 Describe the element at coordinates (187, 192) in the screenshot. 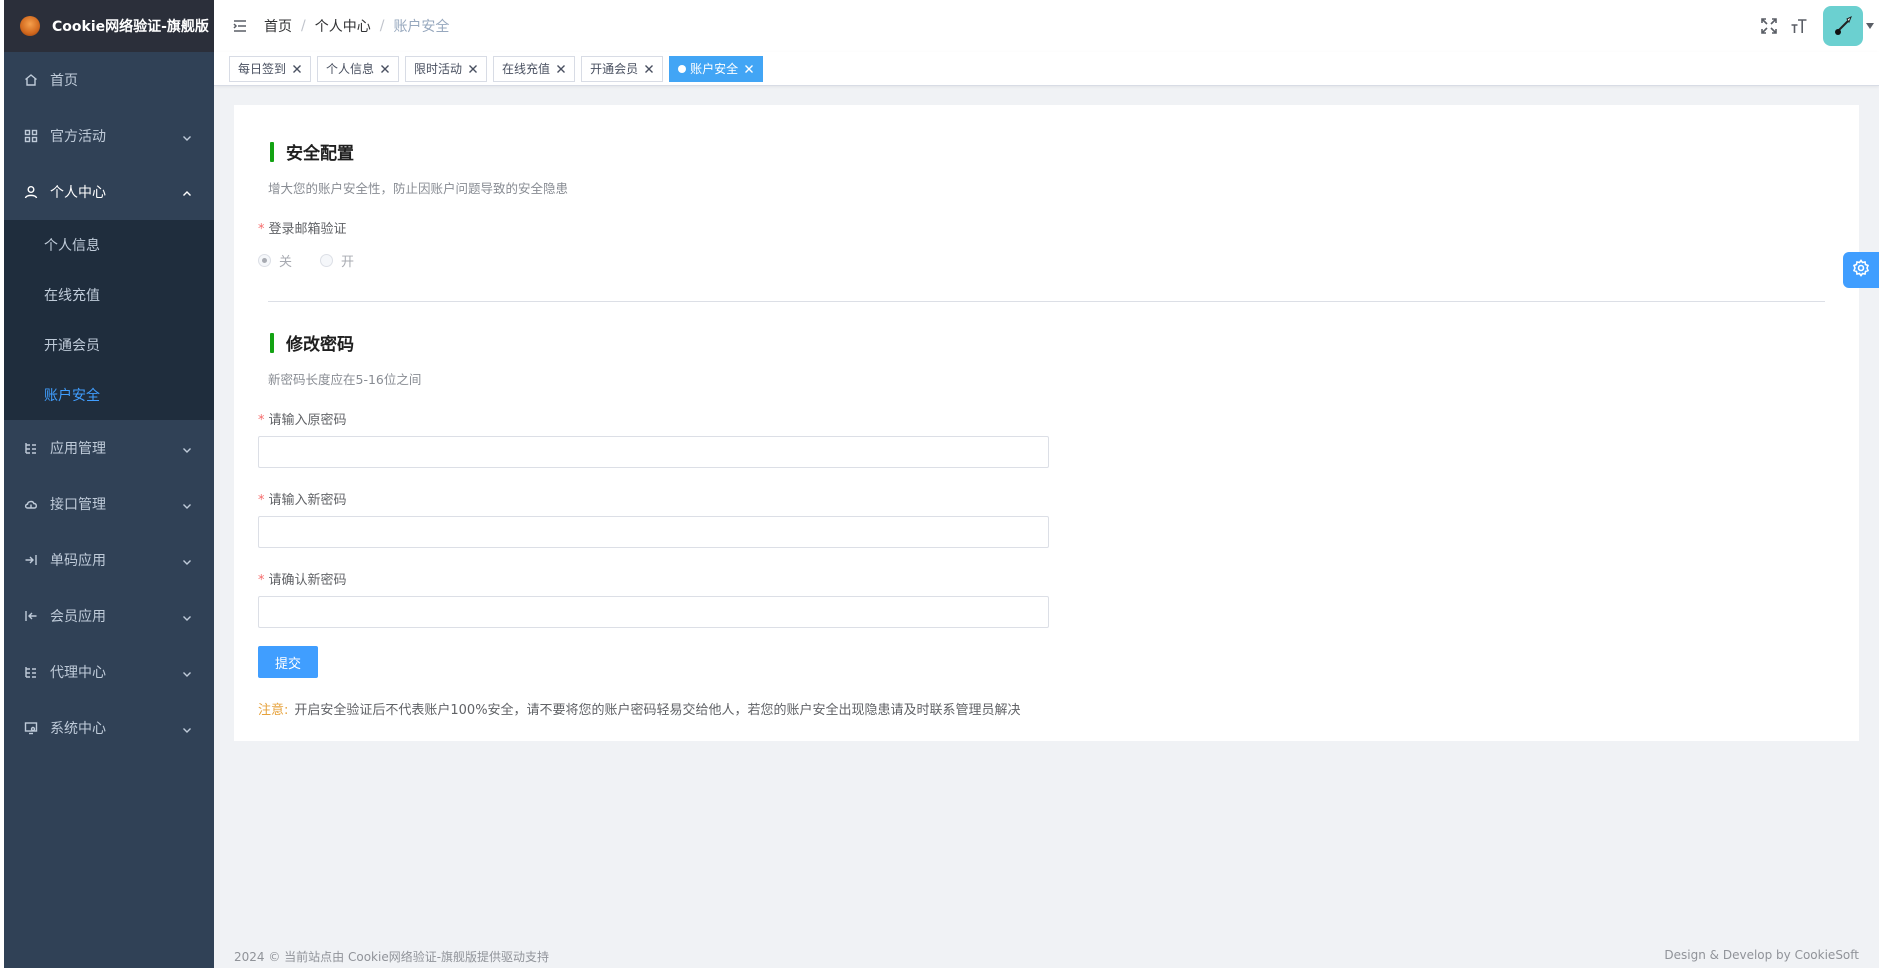

I see `chevron-up-icon` at that location.